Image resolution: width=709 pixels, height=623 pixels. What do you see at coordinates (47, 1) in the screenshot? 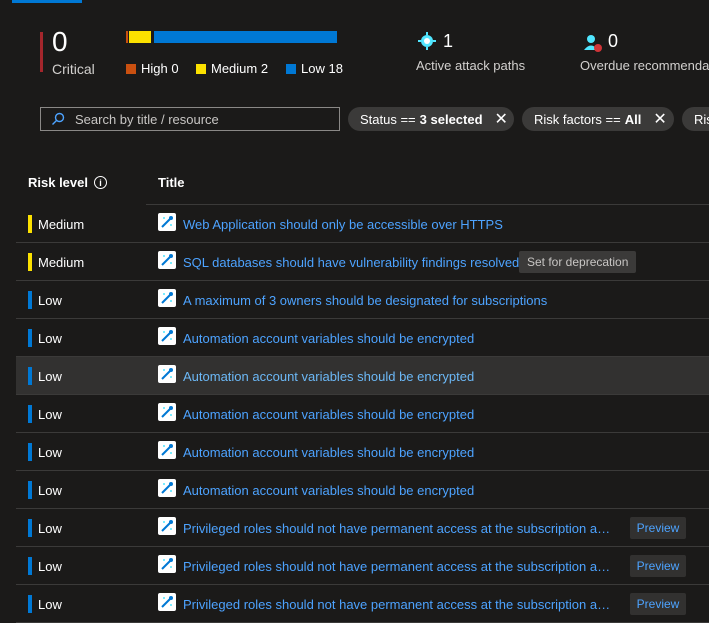
I see `tab-indicator` at bounding box center [47, 1].